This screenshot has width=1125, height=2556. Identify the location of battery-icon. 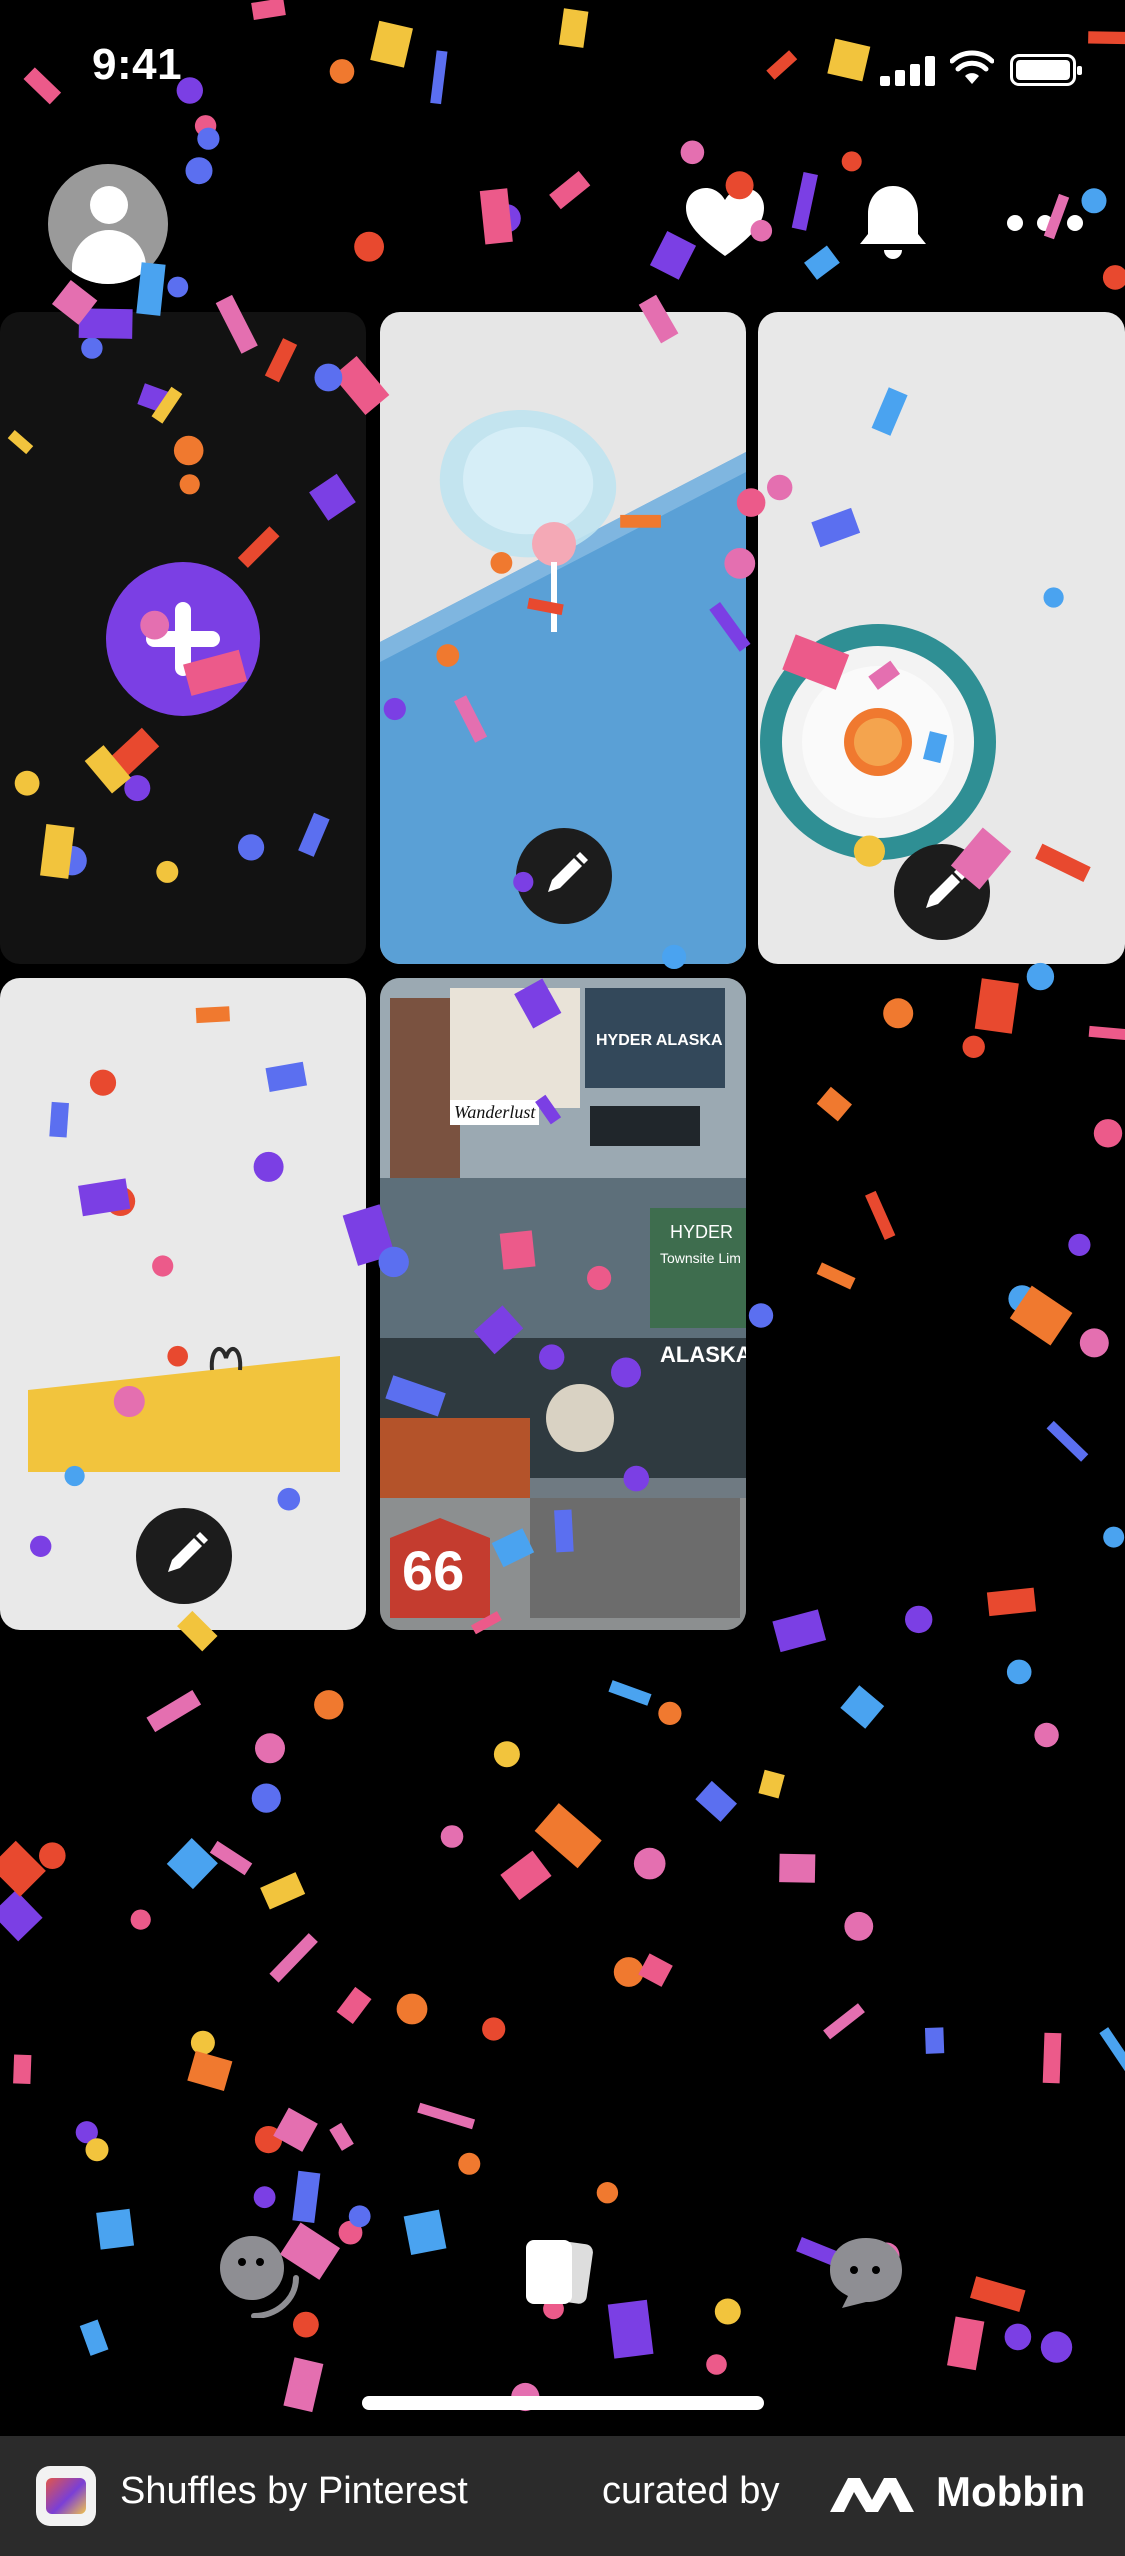
(1046, 70).